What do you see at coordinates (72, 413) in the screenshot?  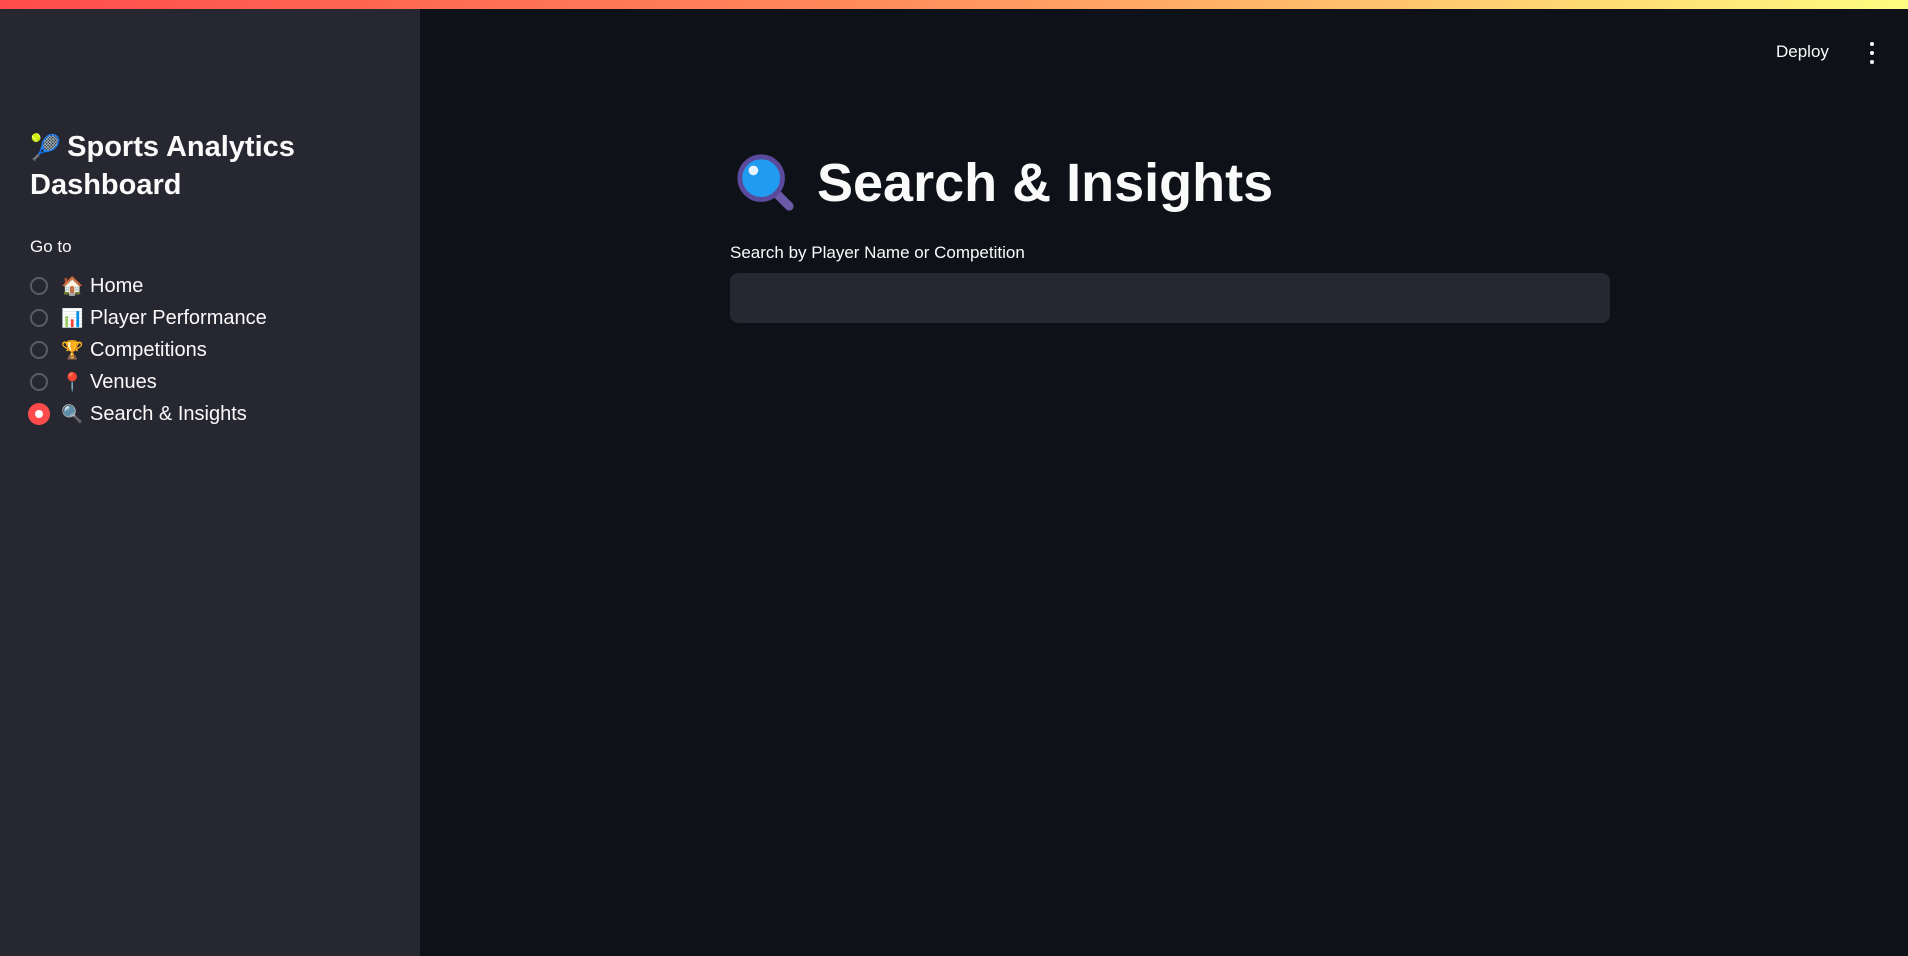 I see `magnifying-glass-icon: 🔍` at bounding box center [72, 413].